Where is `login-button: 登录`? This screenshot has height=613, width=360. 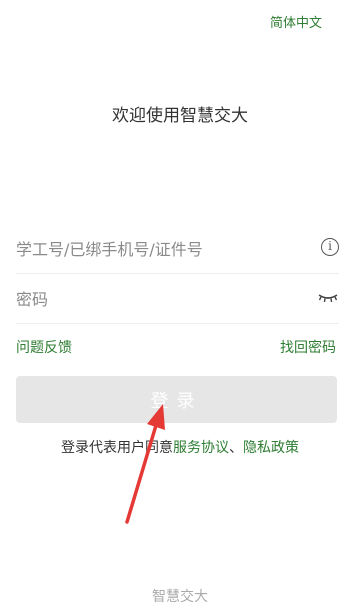 login-button: 登录 is located at coordinates (176, 399).